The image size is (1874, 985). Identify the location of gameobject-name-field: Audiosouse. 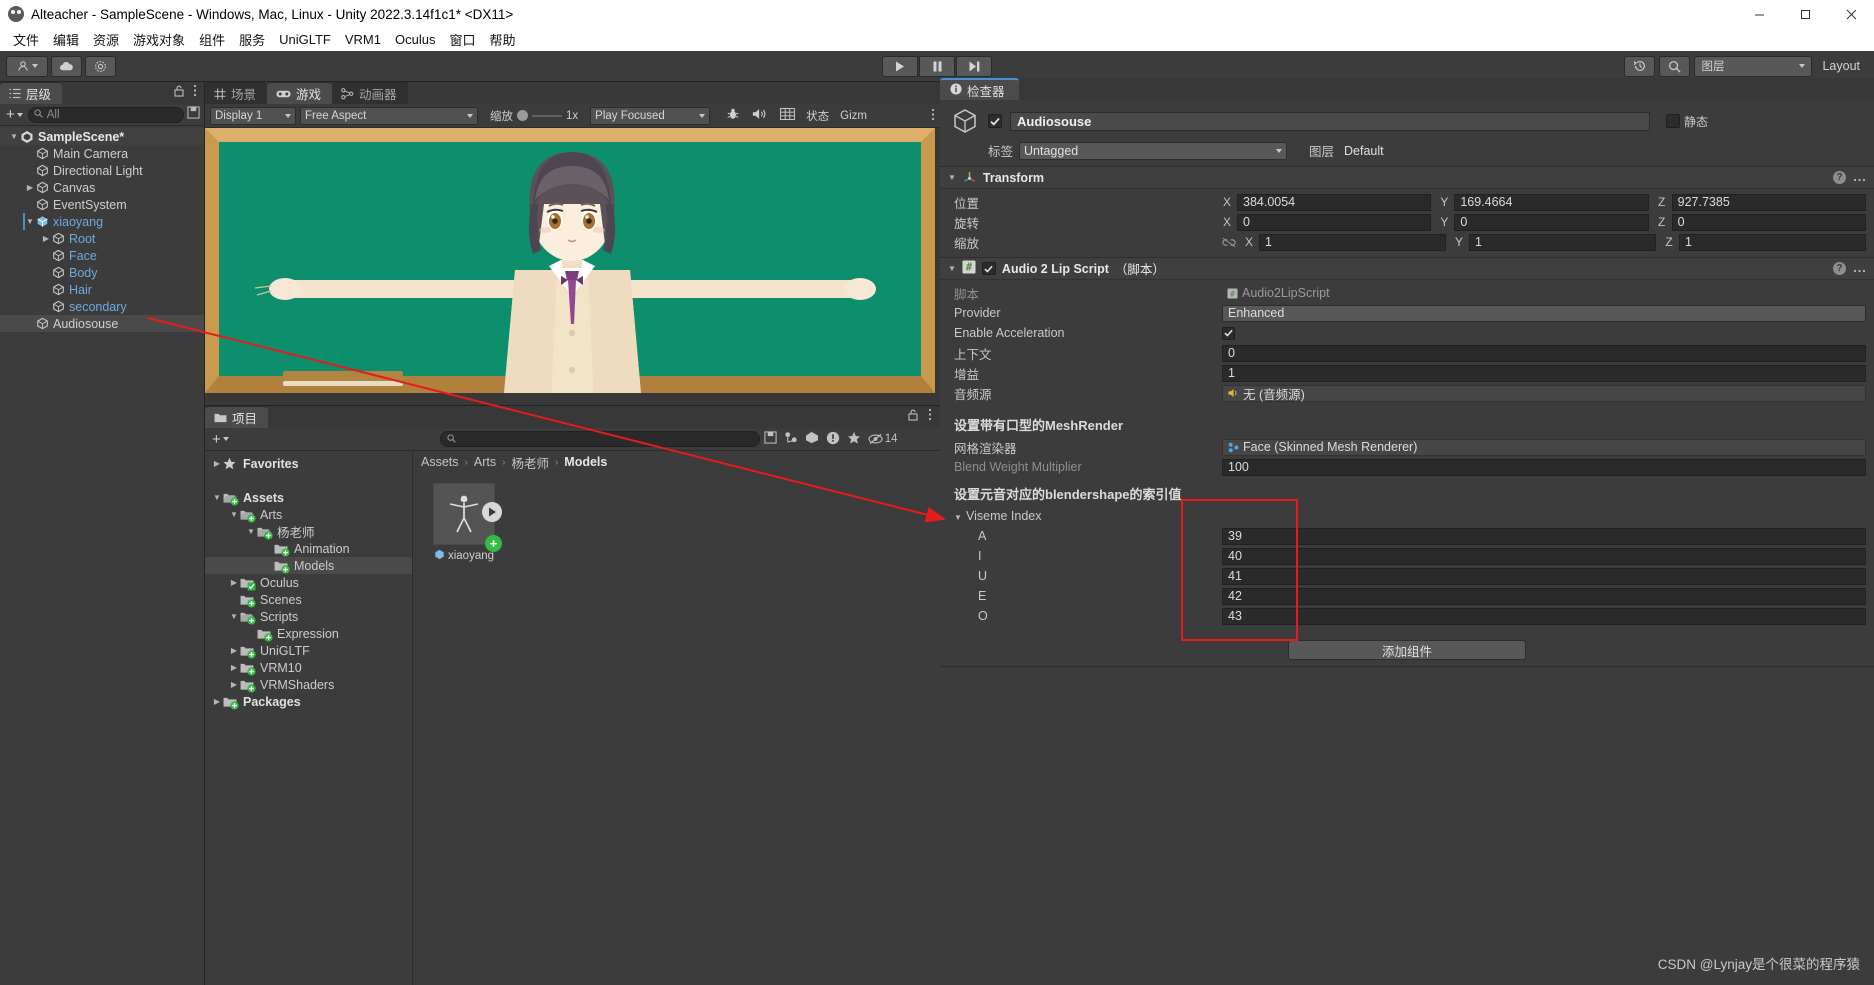
(1330, 121).